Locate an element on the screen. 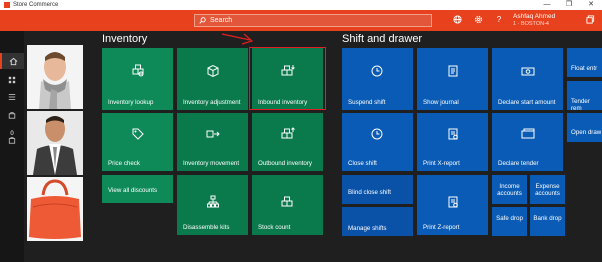  tile-label: Declare tender is located at coordinates (518, 163).